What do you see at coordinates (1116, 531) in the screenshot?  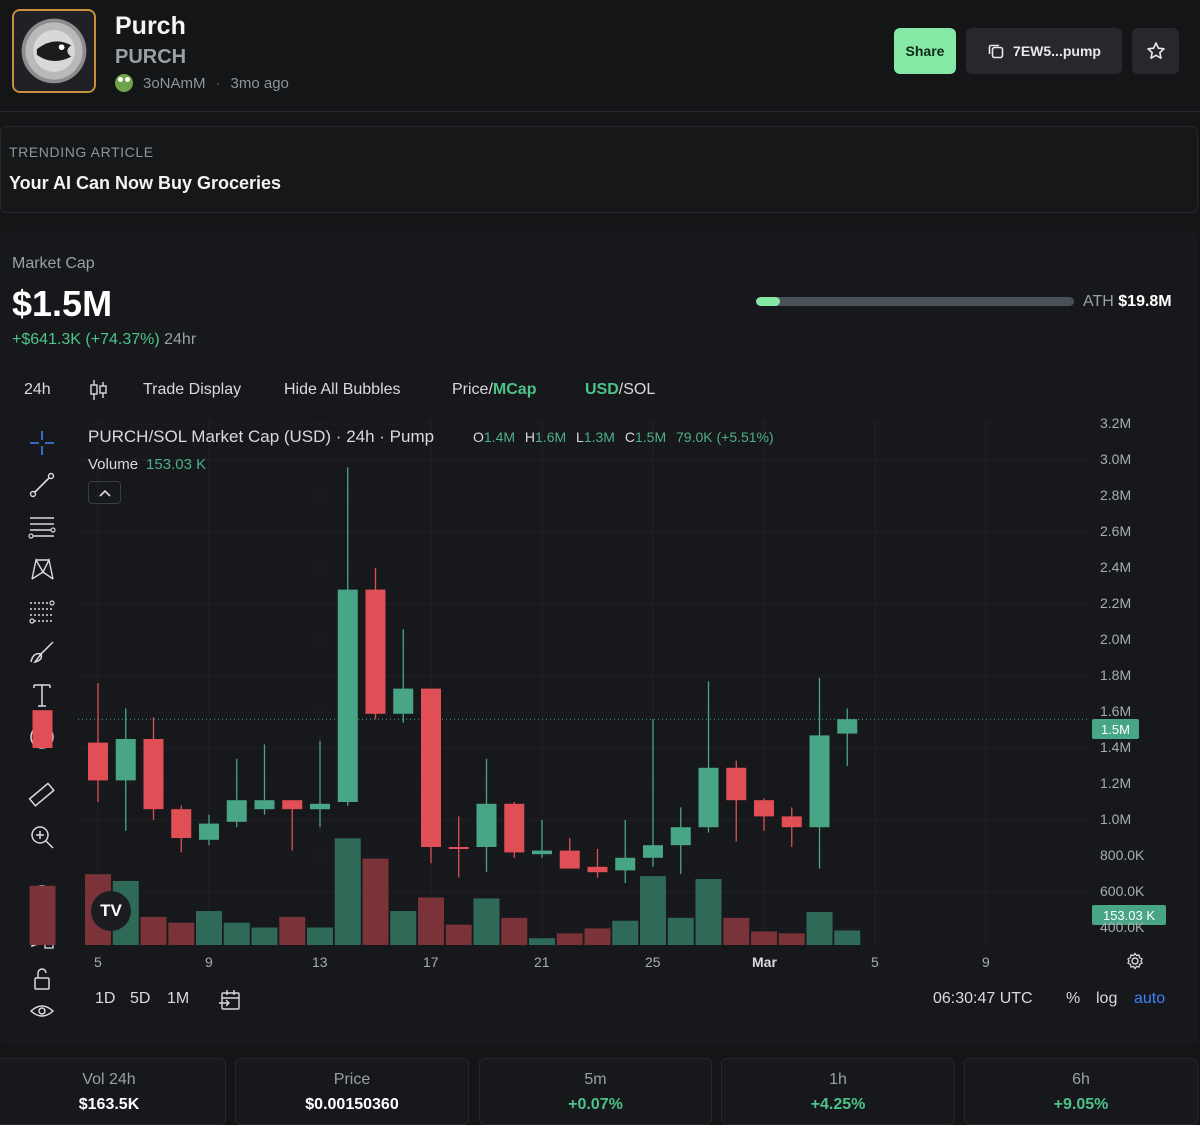 I see `y-tick-label: 2.6M` at bounding box center [1116, 531].